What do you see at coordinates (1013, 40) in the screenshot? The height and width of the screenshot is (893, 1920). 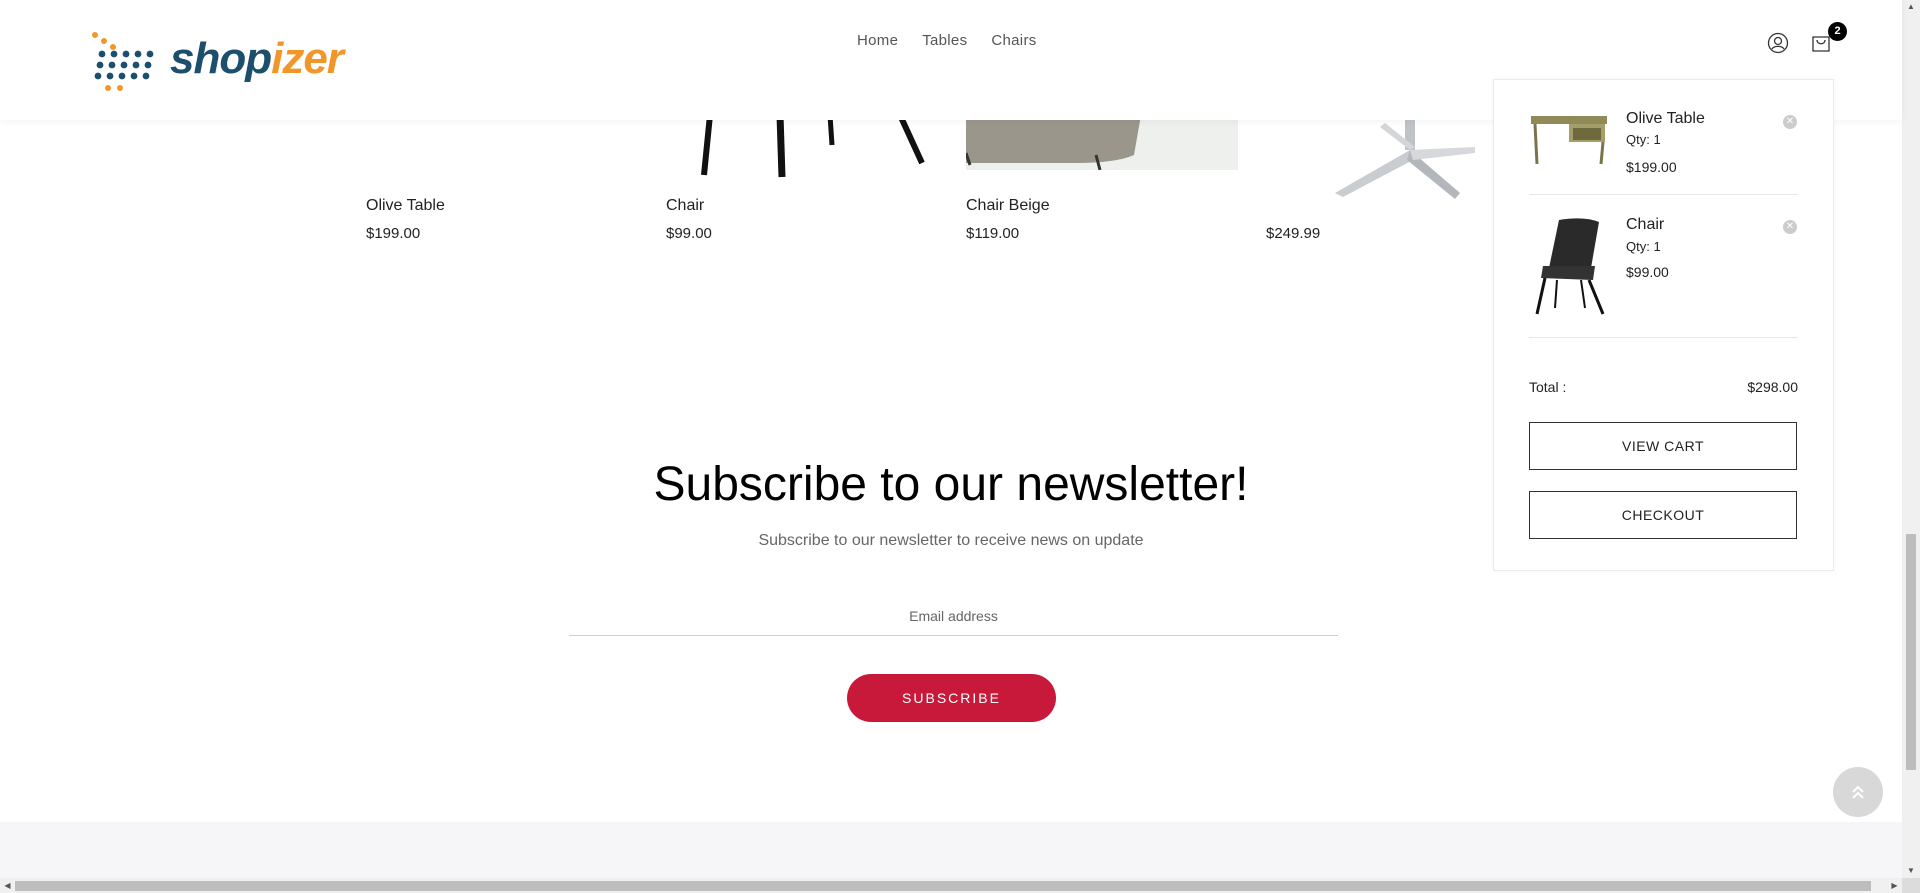 I see `nav-chairs: Chairs` at bounding box center [1013, 40].